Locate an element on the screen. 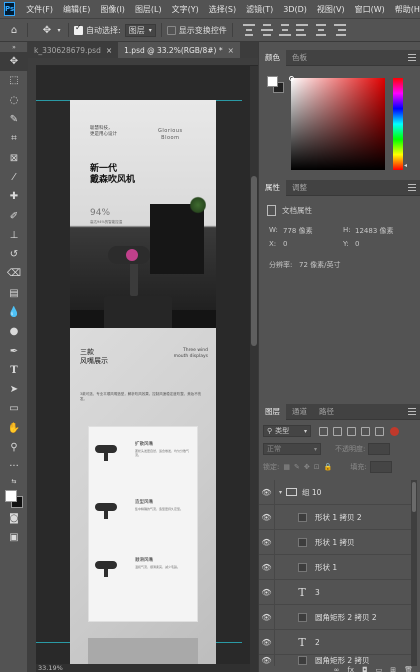 The height and width of the screenshot is (672, 420). tab-paths: 路径 is located at coordinates (326, 412).